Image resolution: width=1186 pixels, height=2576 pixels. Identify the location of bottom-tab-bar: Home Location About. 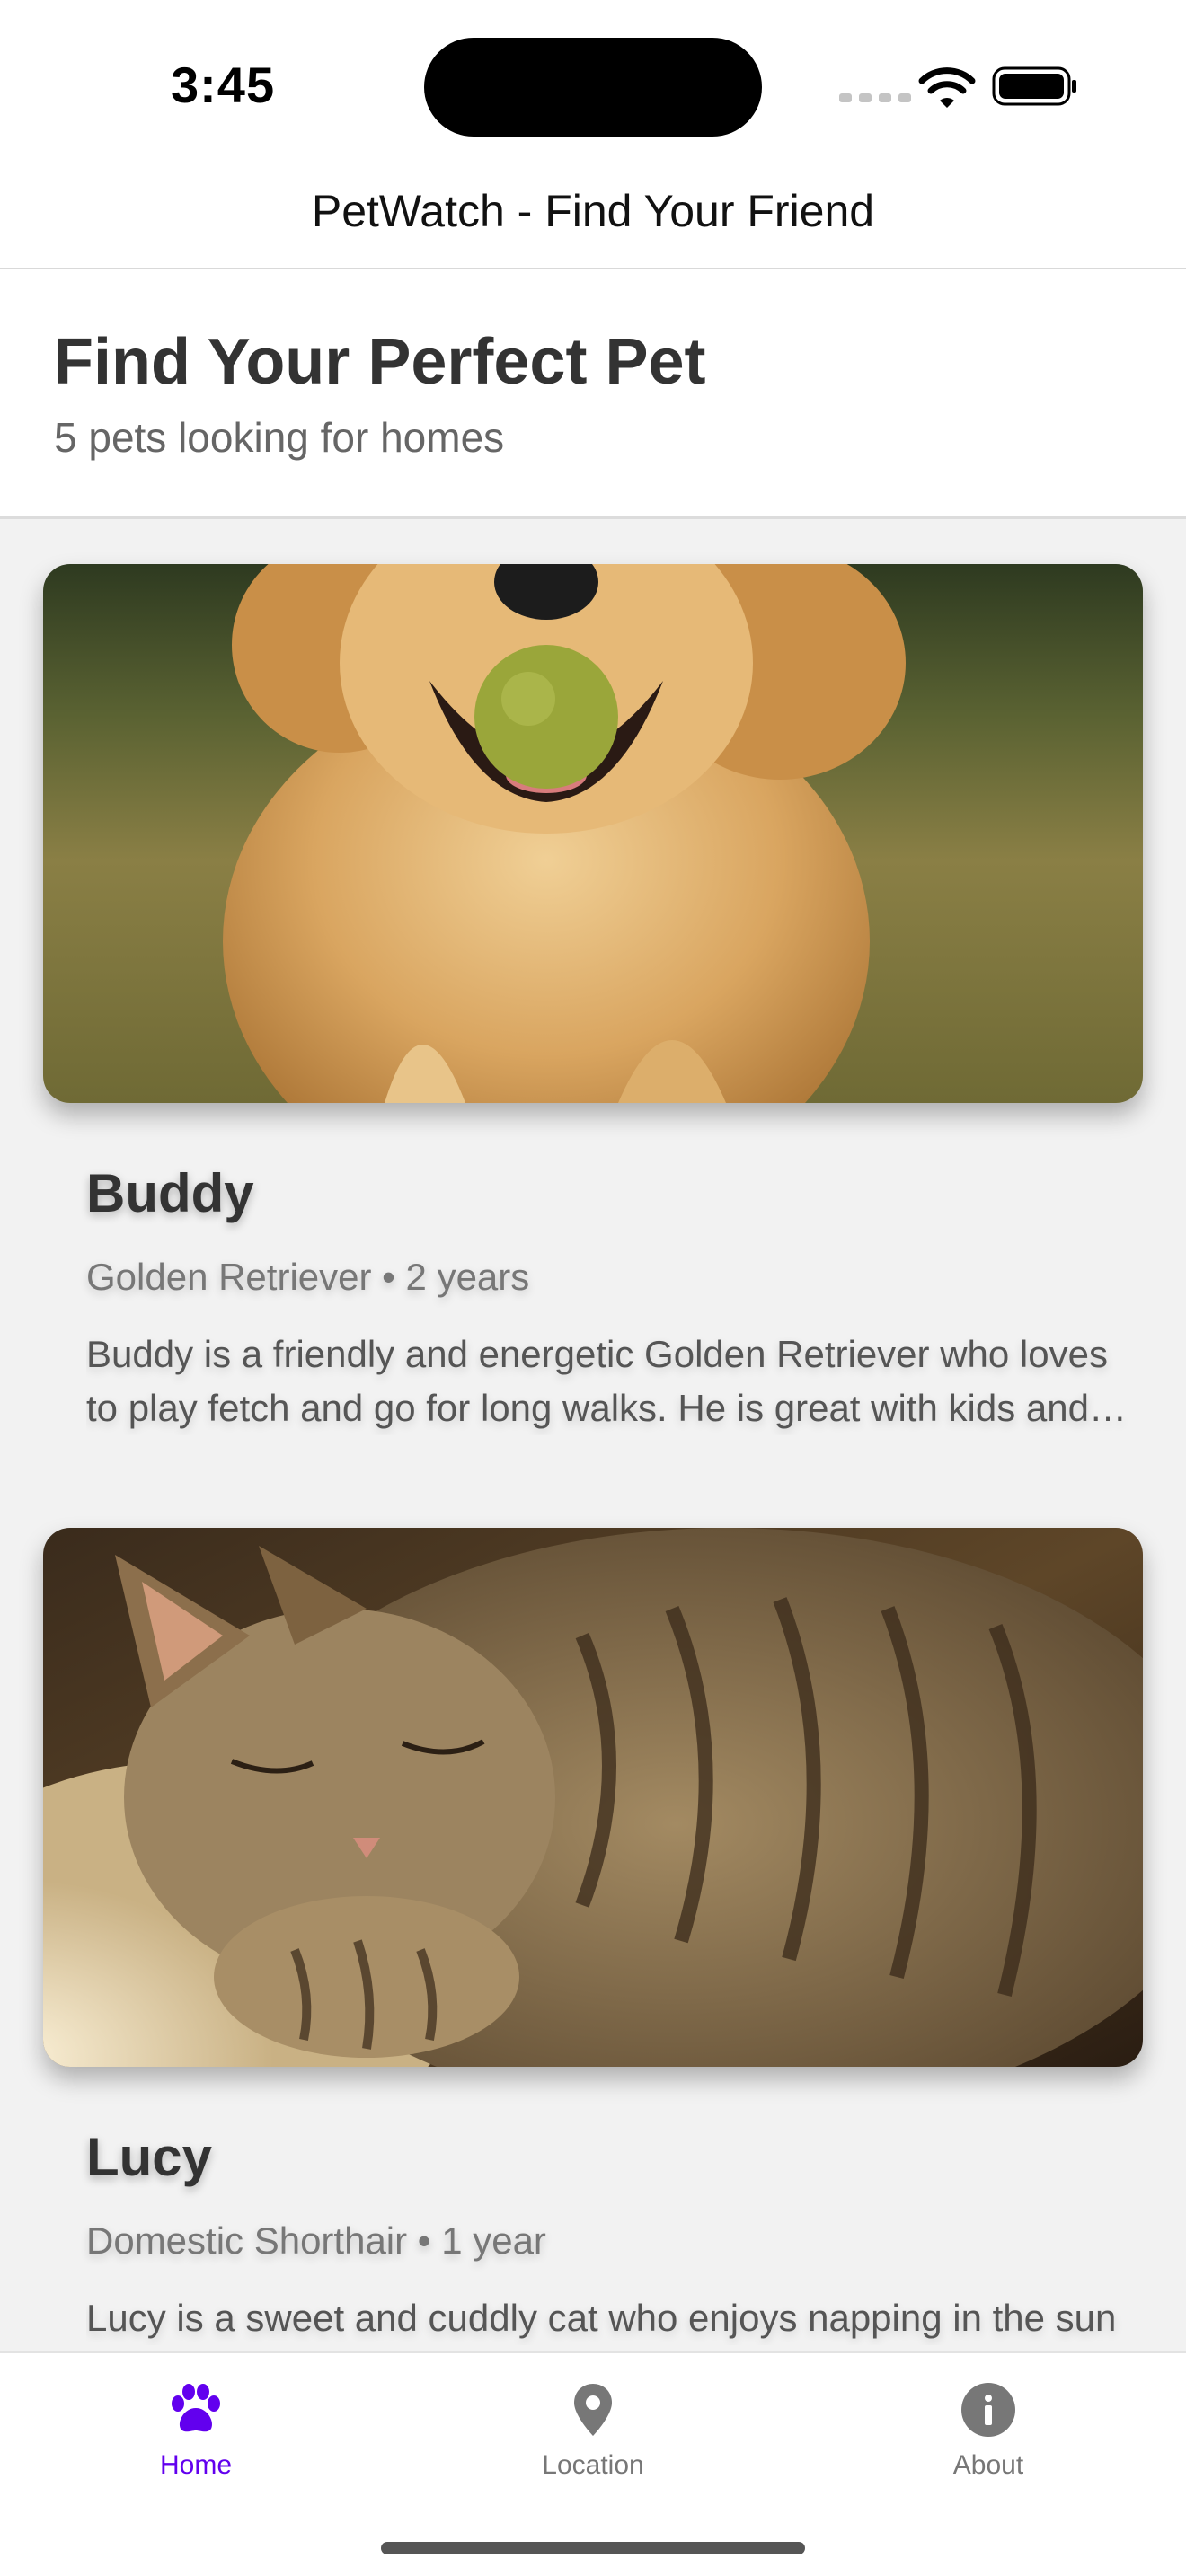
(593, 2463).